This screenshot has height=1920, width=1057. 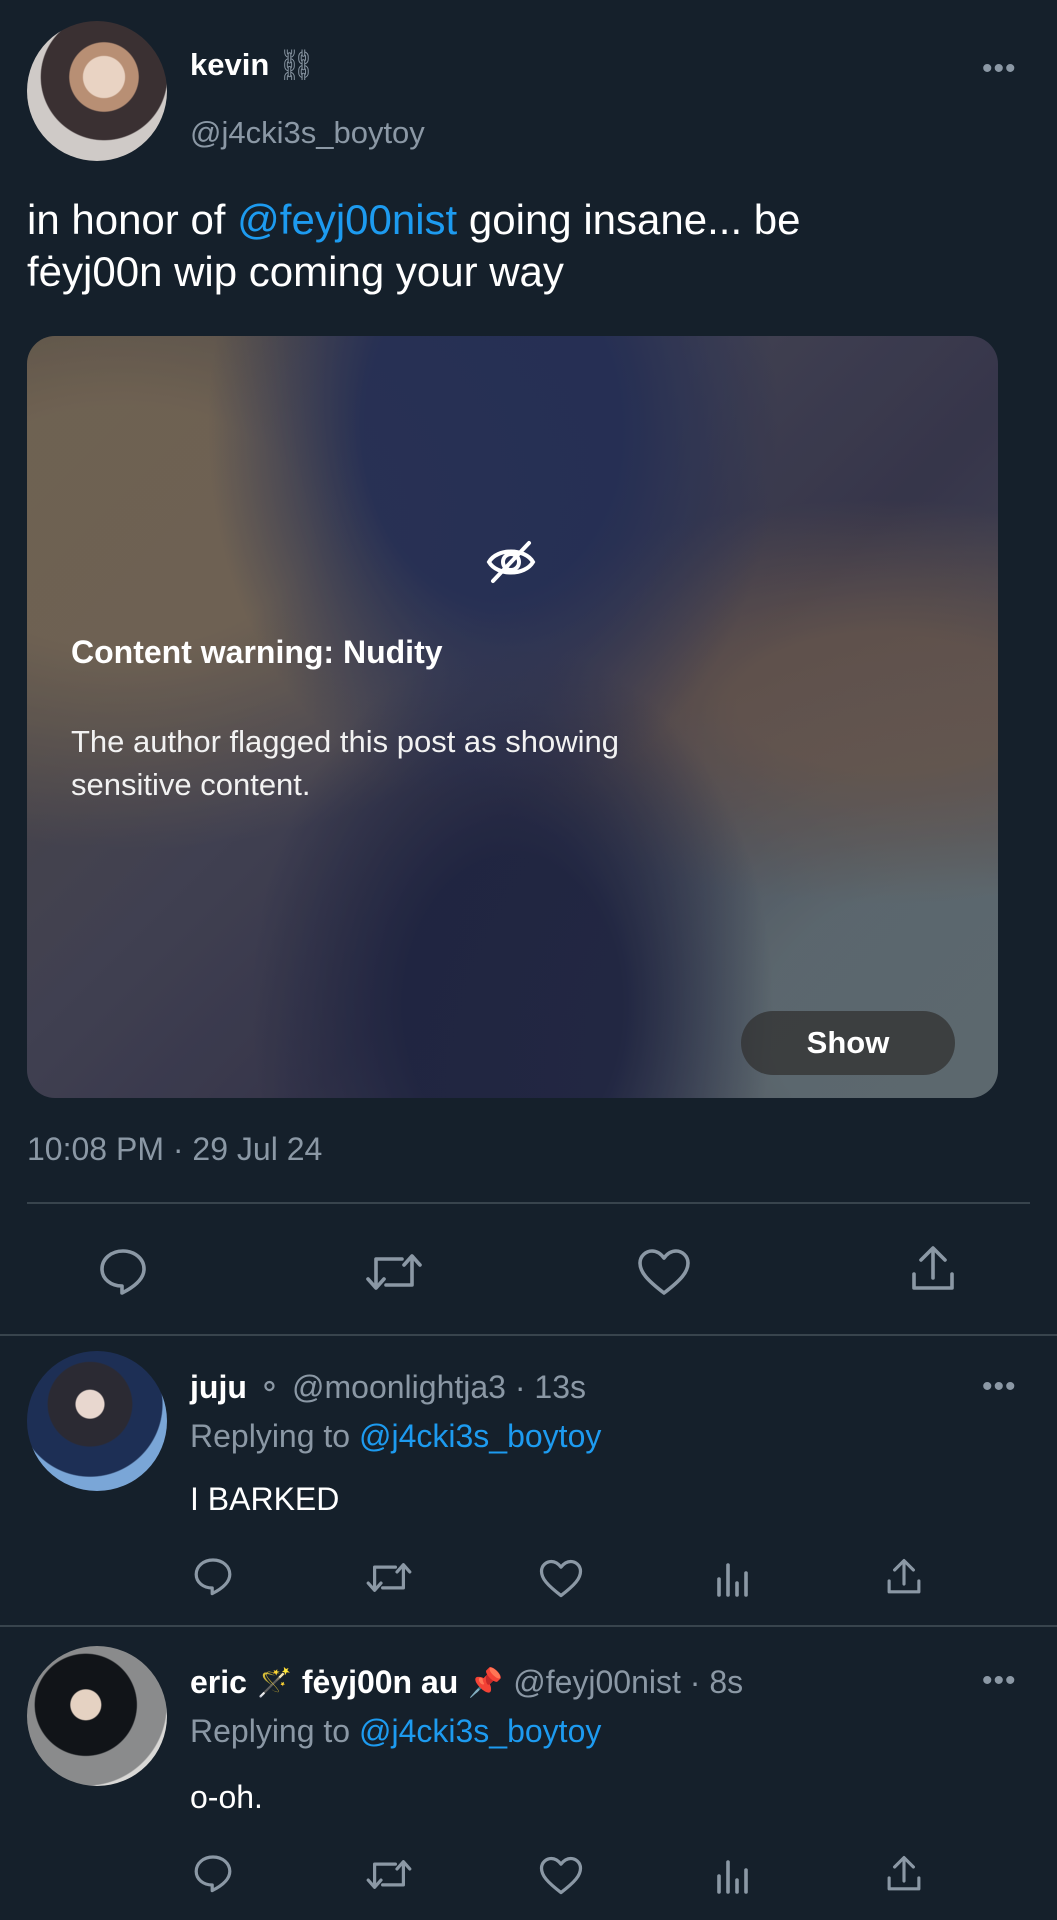 I want to click on reply-divider, so click(x=528, y=1626).